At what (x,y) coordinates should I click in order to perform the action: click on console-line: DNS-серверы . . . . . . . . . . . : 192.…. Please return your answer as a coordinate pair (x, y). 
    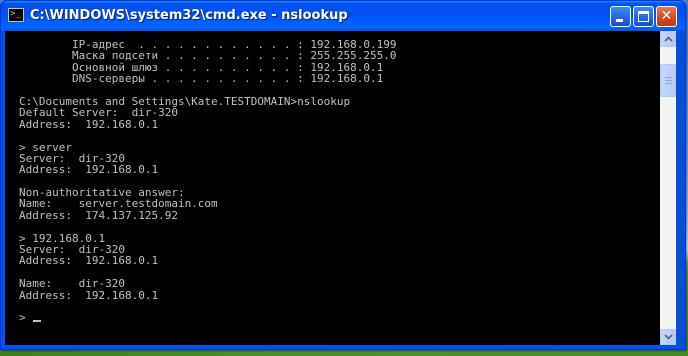
    Looking at the image, I should click on (201, 79).